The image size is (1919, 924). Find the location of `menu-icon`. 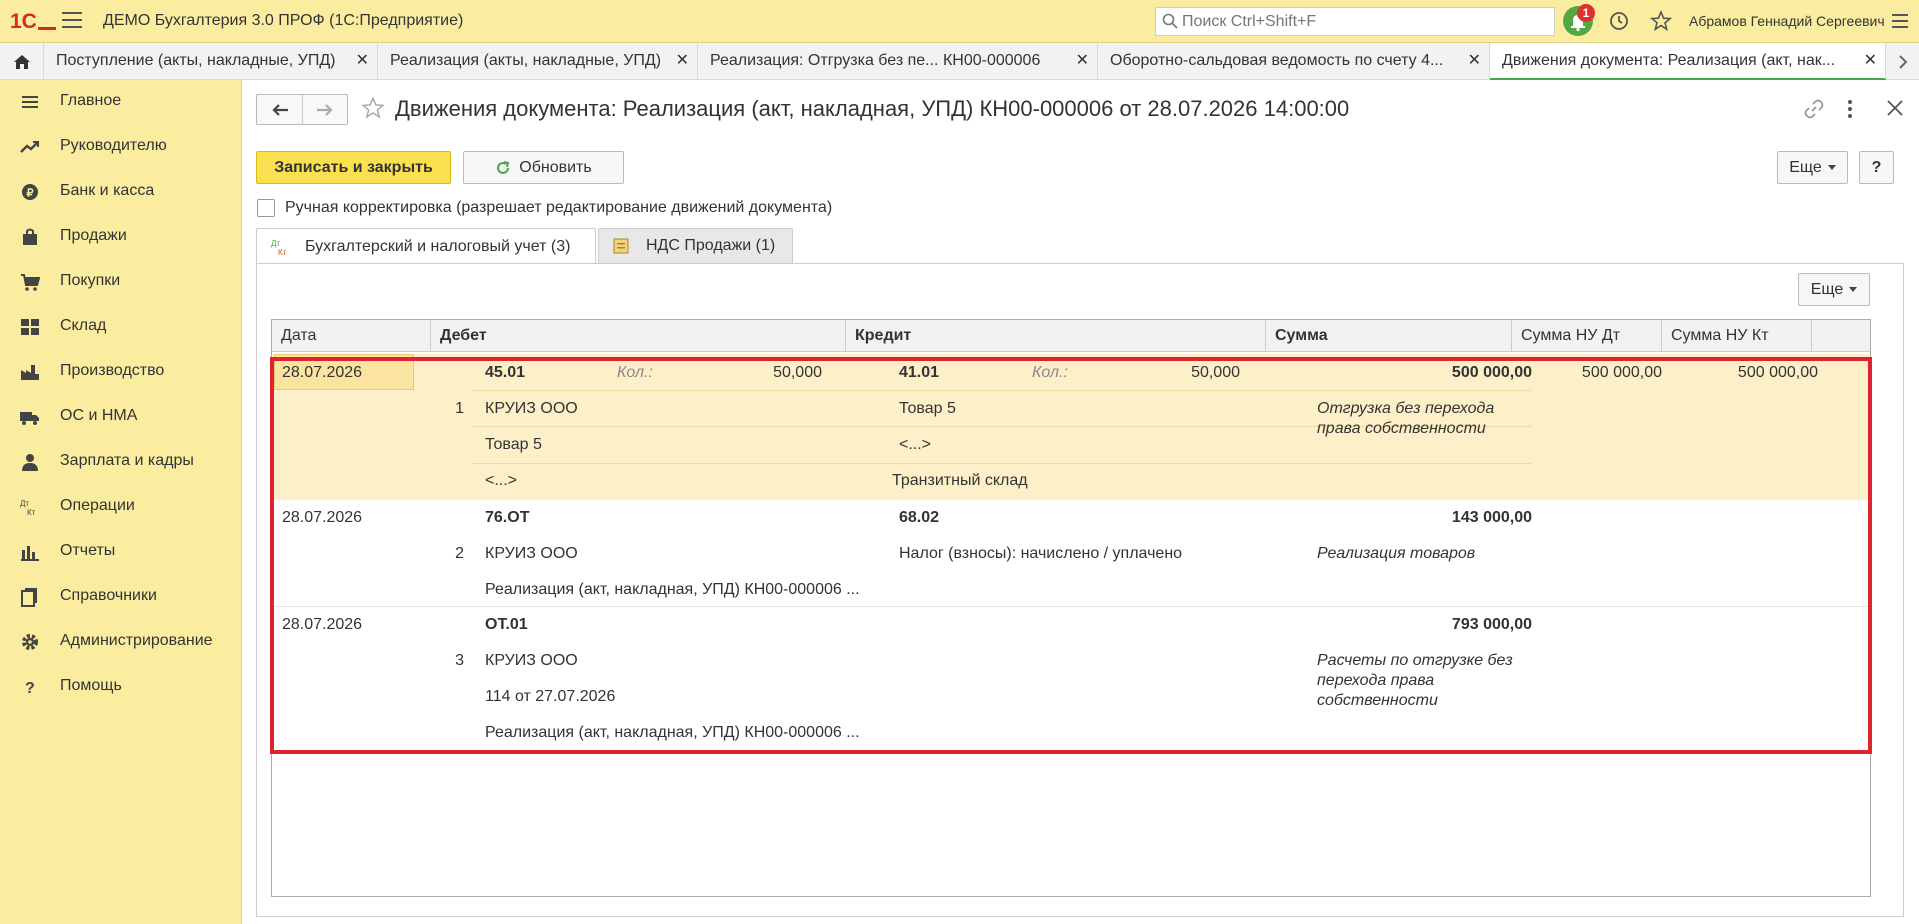

menu-icon is located at coordinates (30, 102).